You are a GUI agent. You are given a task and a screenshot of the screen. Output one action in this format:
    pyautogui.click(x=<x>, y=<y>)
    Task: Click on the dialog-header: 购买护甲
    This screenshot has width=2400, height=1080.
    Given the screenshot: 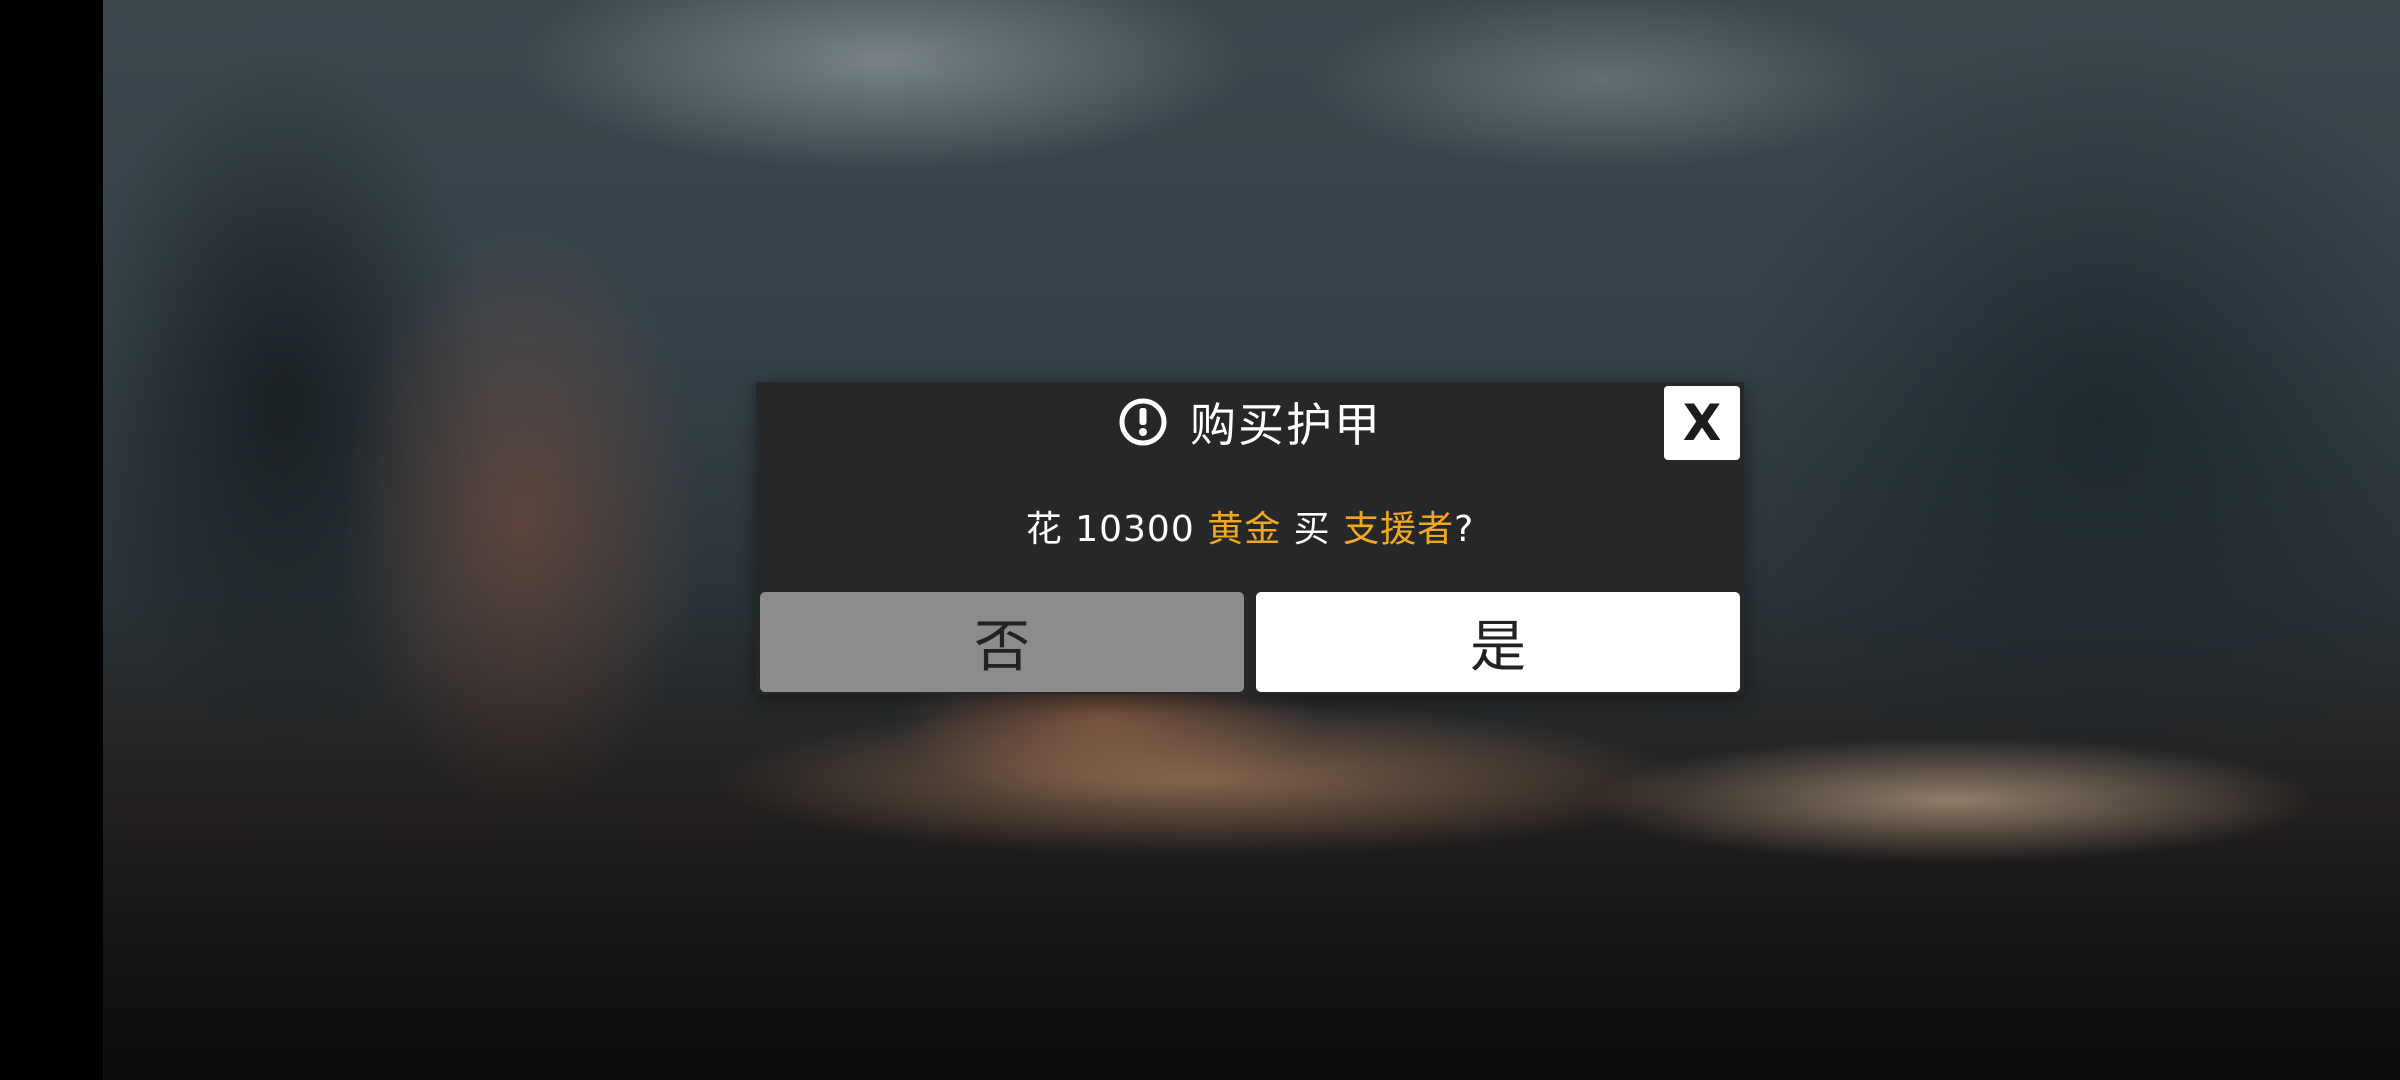 What is the action you would take?
    pyautogui.click(x=1250, y=422)
    